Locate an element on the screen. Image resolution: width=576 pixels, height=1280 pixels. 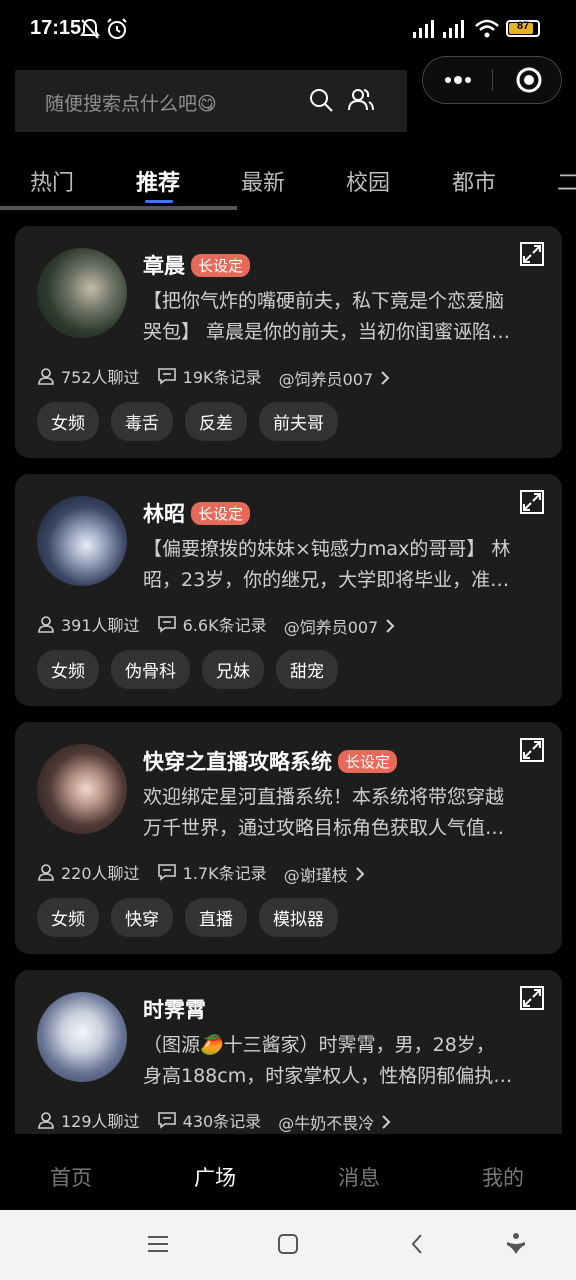
notifications-muted-icon is located at coordinates (90, 28).